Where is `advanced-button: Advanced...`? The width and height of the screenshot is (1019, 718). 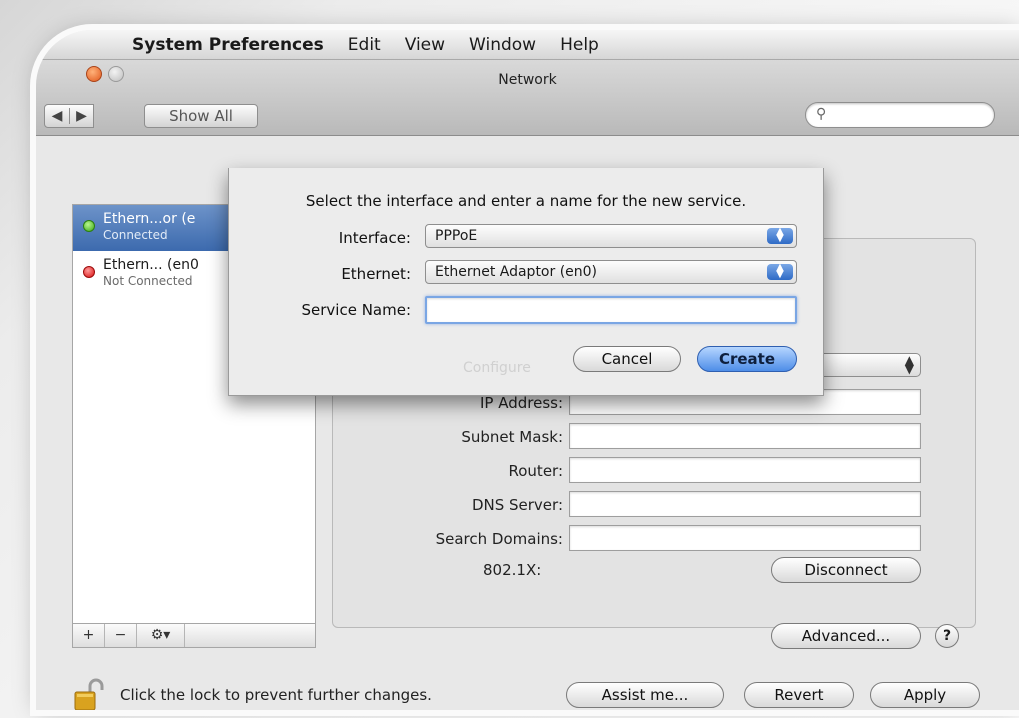
advanced-button: Advanced... is located at coordinates (846, 636).